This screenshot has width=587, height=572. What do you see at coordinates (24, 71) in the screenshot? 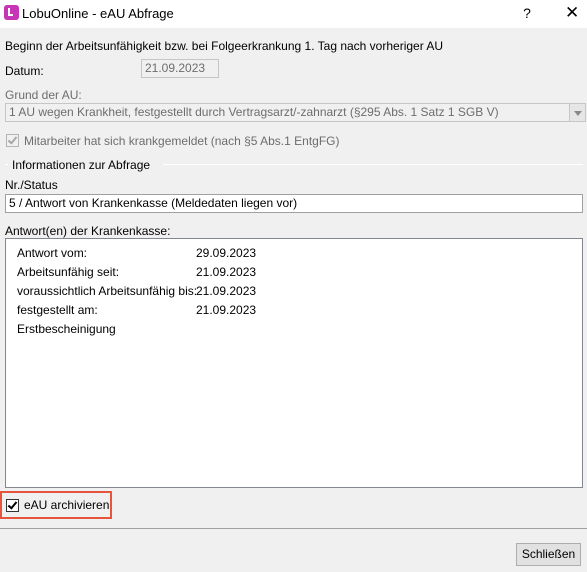
I see `datum-label: Datum:` at bounding box center [24, 71].